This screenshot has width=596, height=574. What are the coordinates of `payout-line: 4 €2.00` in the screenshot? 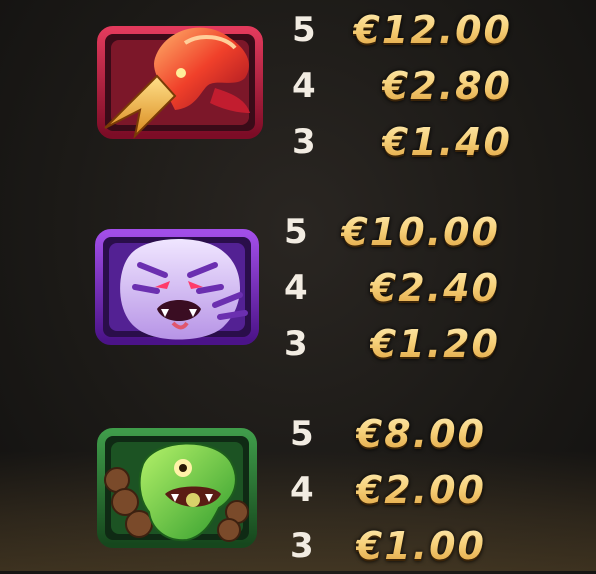 It's located at (388, 490).